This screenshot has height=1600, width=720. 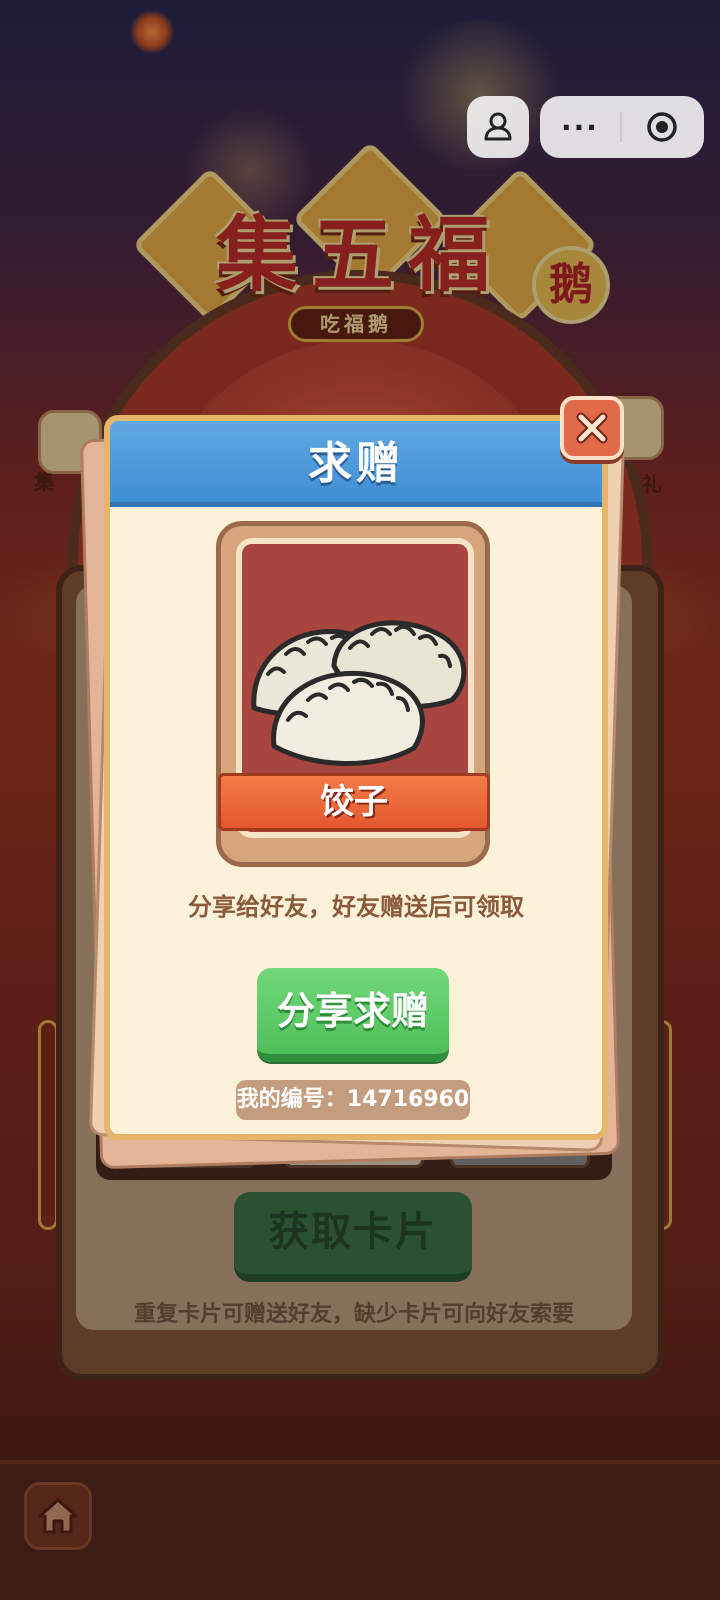 I want to click on share-request-button: 分享求赠, so click(x=353, y=1015).